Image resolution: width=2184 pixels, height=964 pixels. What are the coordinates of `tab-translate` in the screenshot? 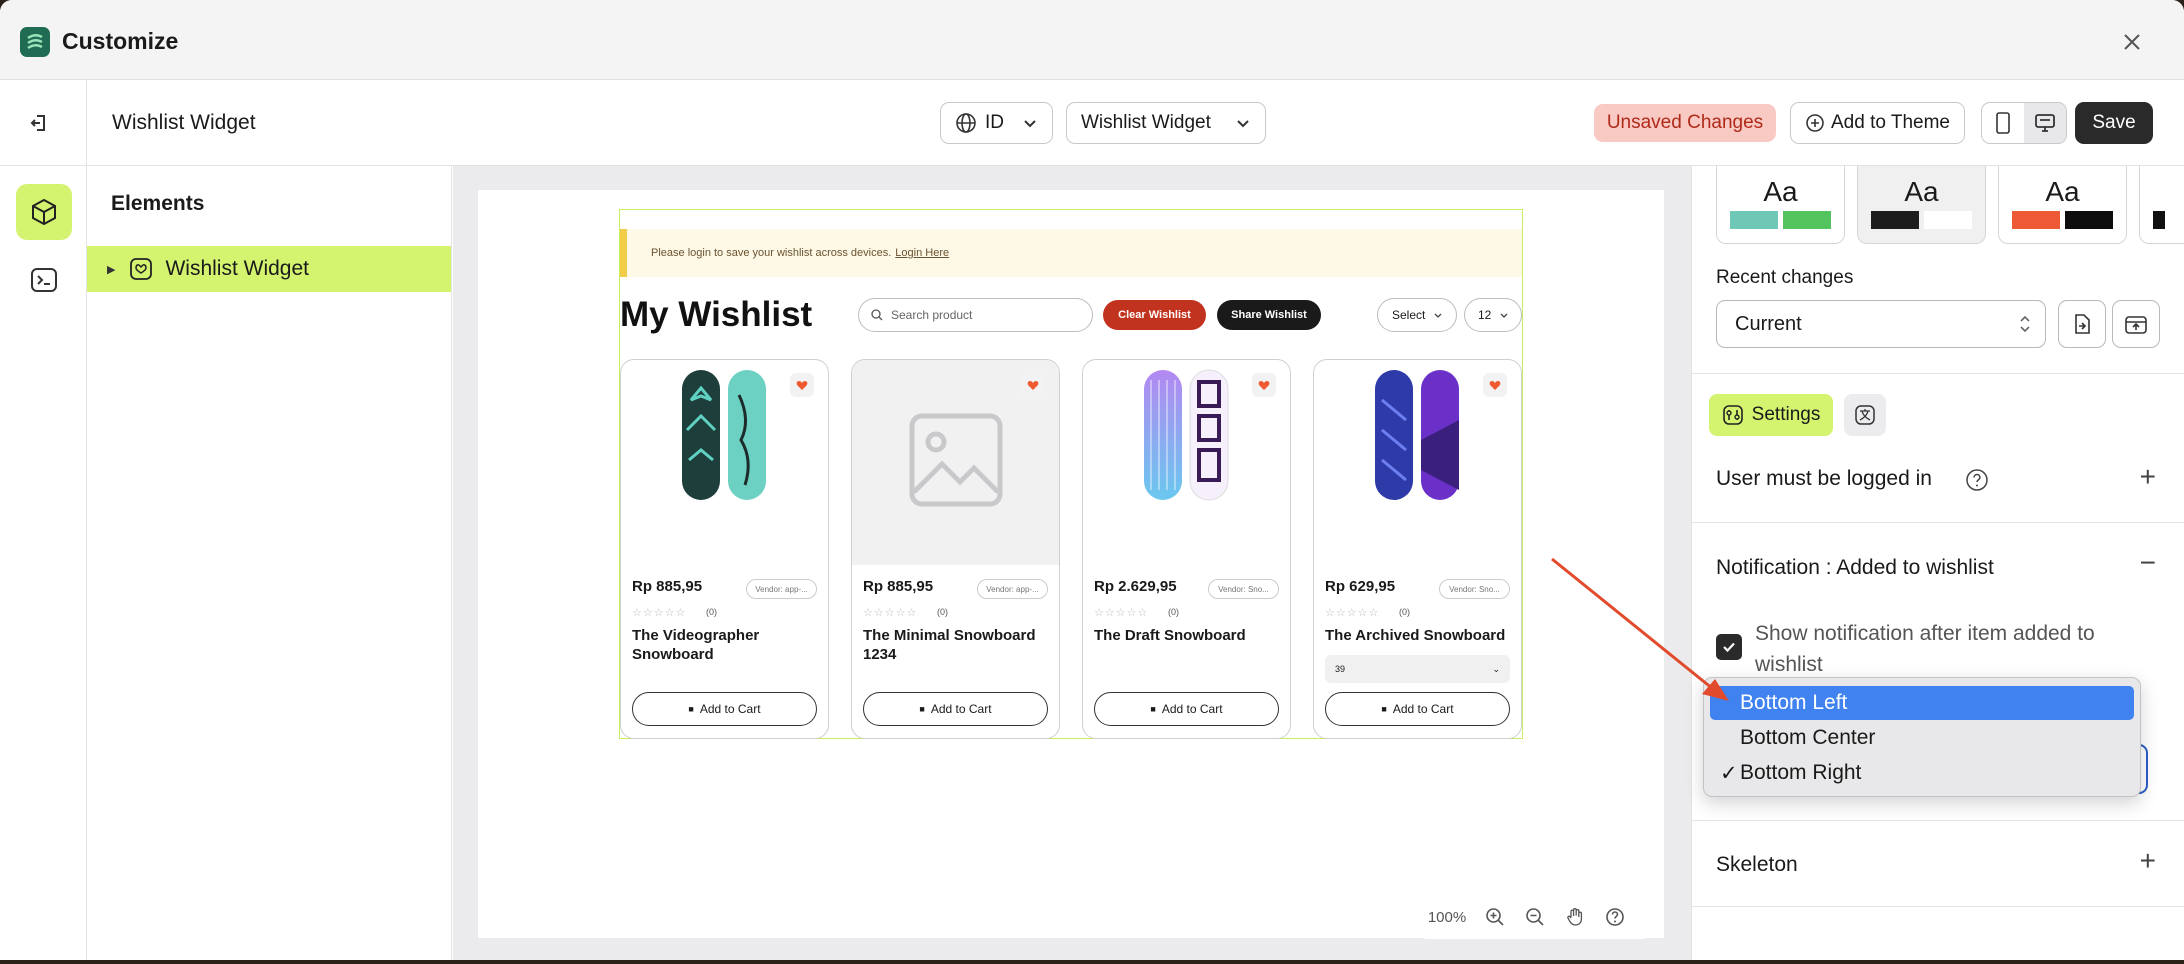 It's located at (1865, 415).